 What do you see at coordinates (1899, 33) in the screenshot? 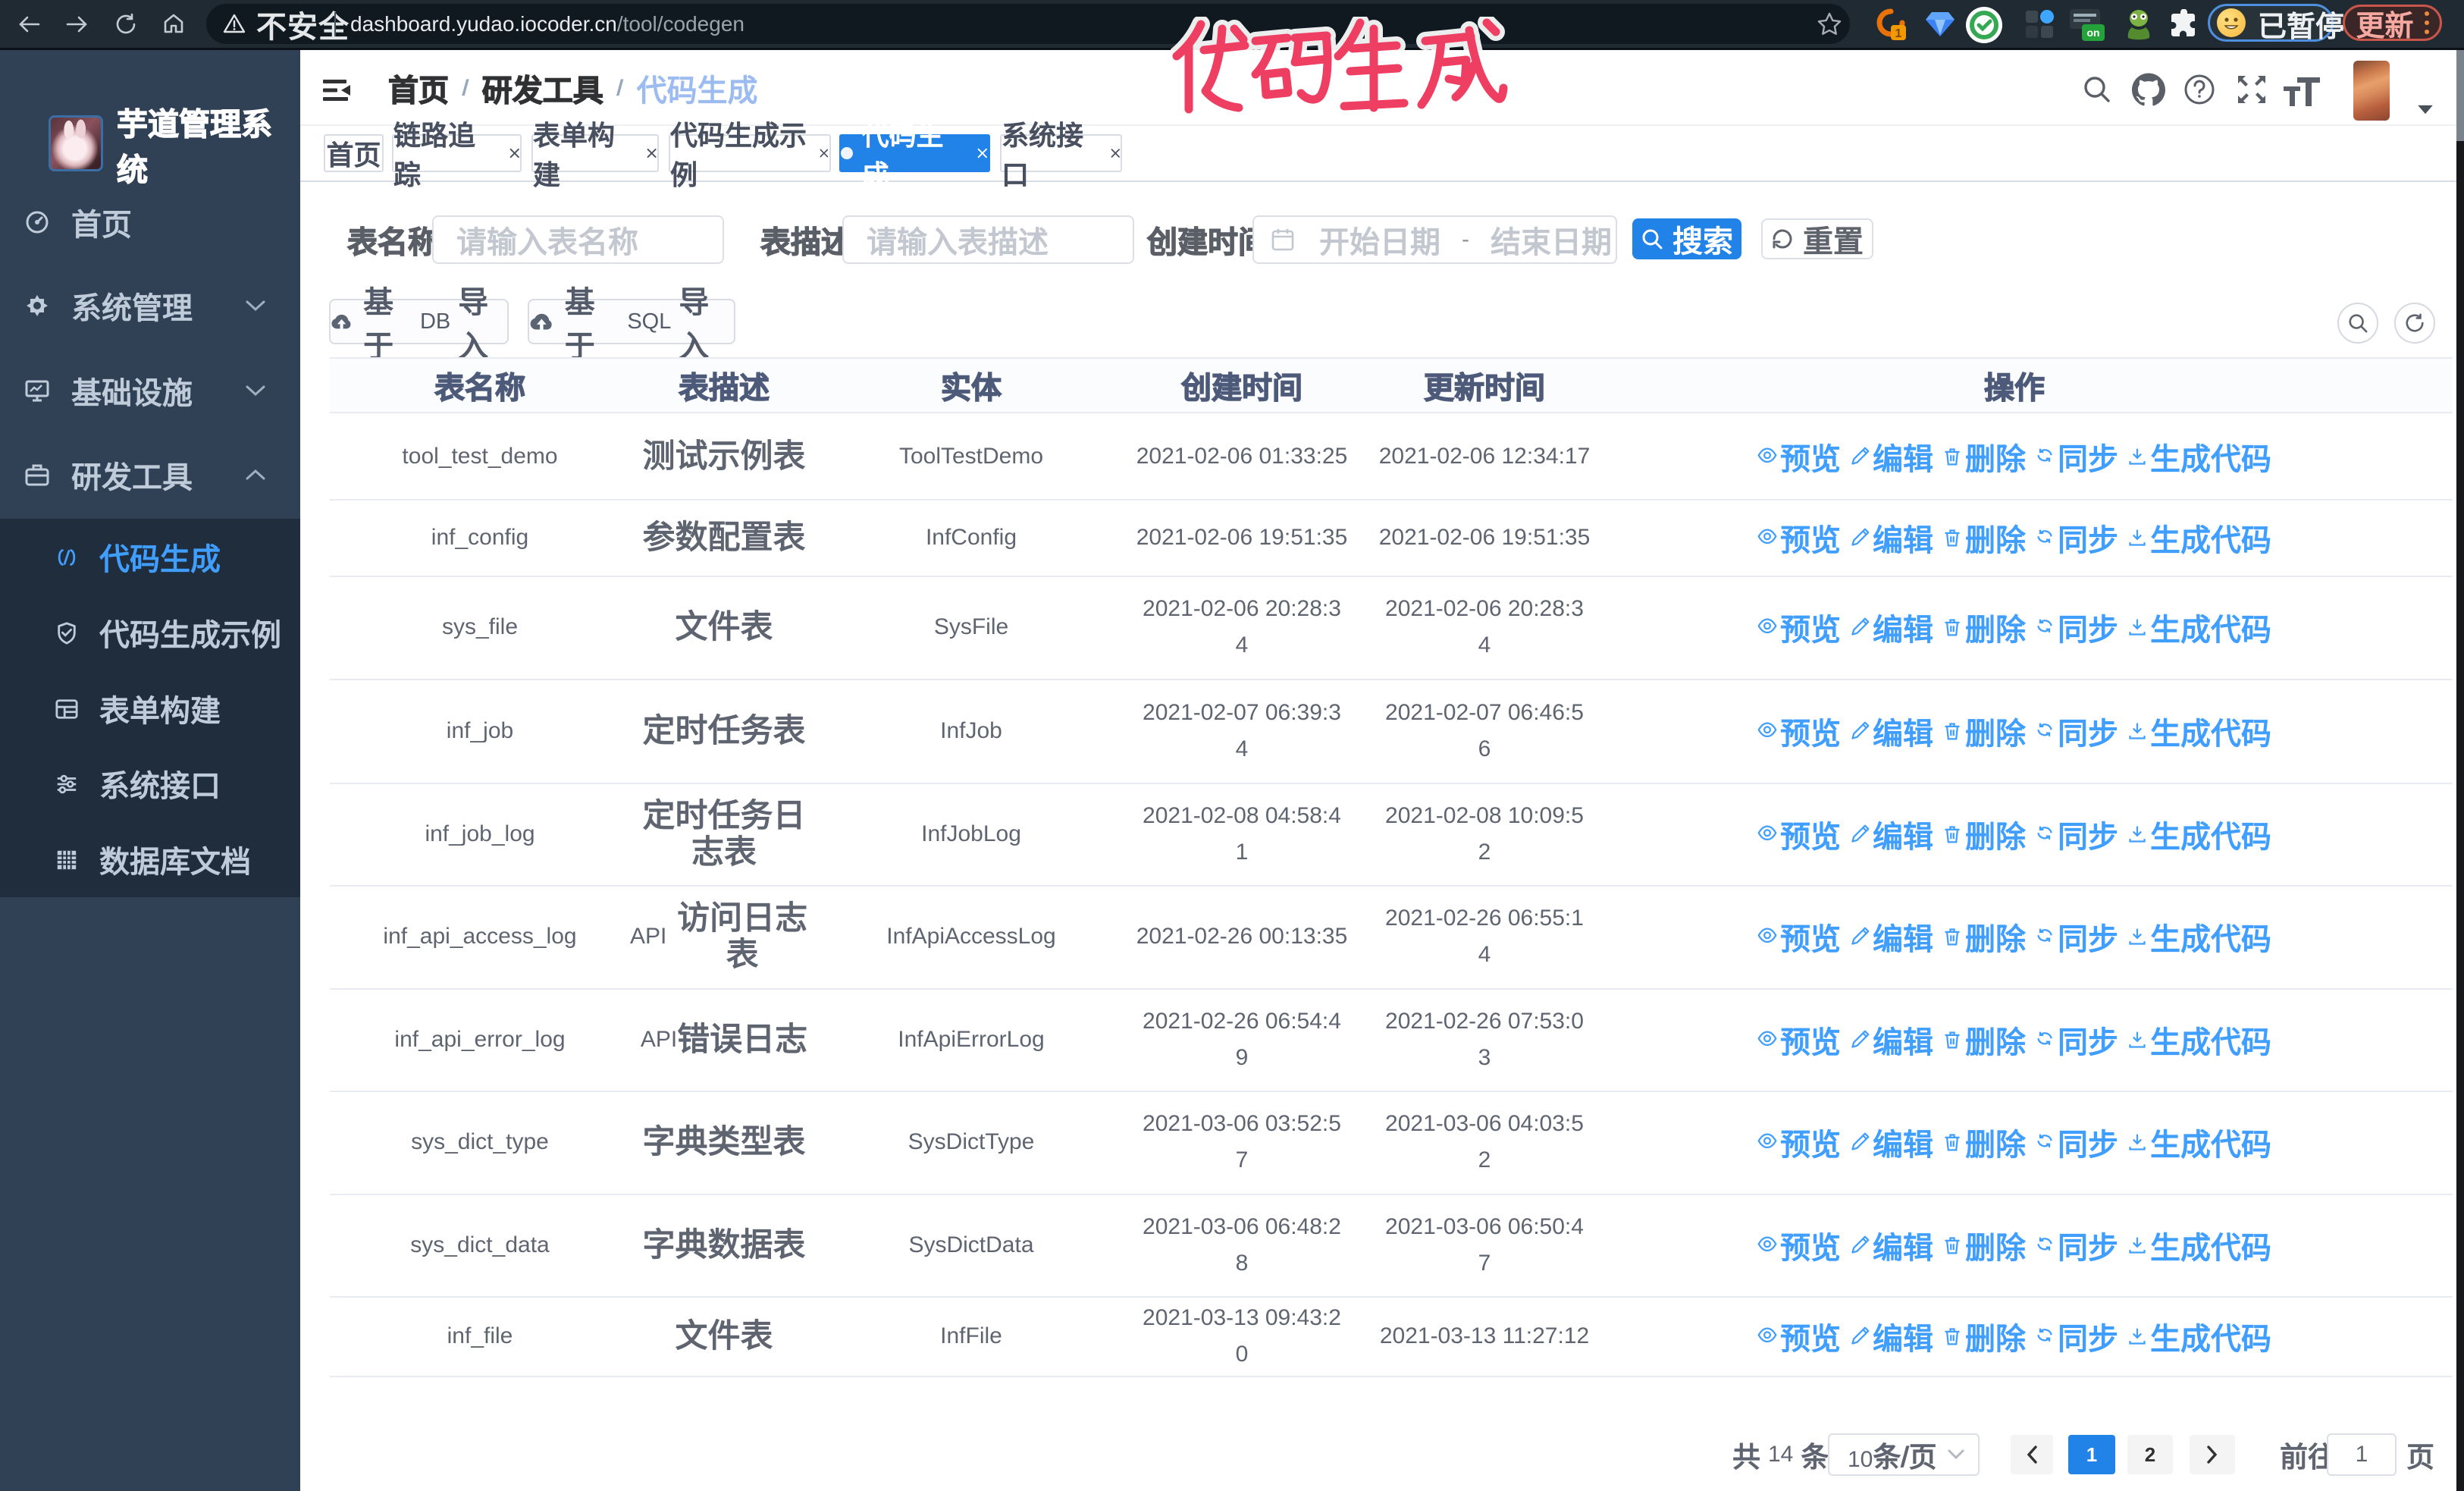
I see `svg-text: 1` at bounding box center [1899, 33].